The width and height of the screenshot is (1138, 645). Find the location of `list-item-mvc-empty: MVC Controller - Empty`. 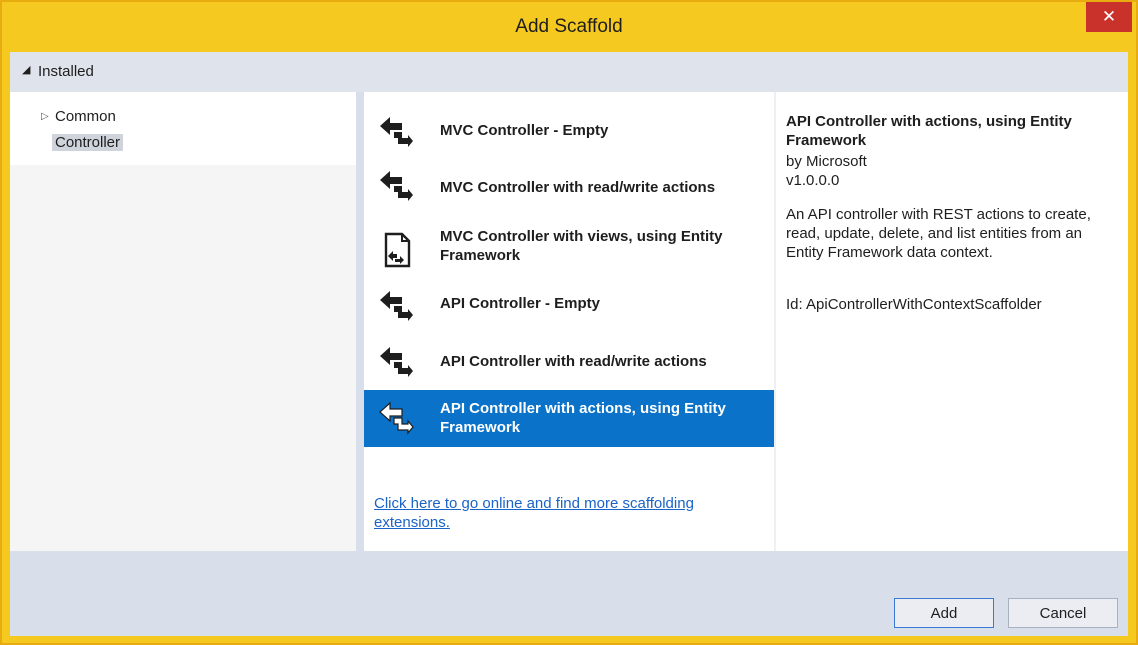

list-item-mvc-empty: MVC Controller - Empty is located at coordinates (569, 133).